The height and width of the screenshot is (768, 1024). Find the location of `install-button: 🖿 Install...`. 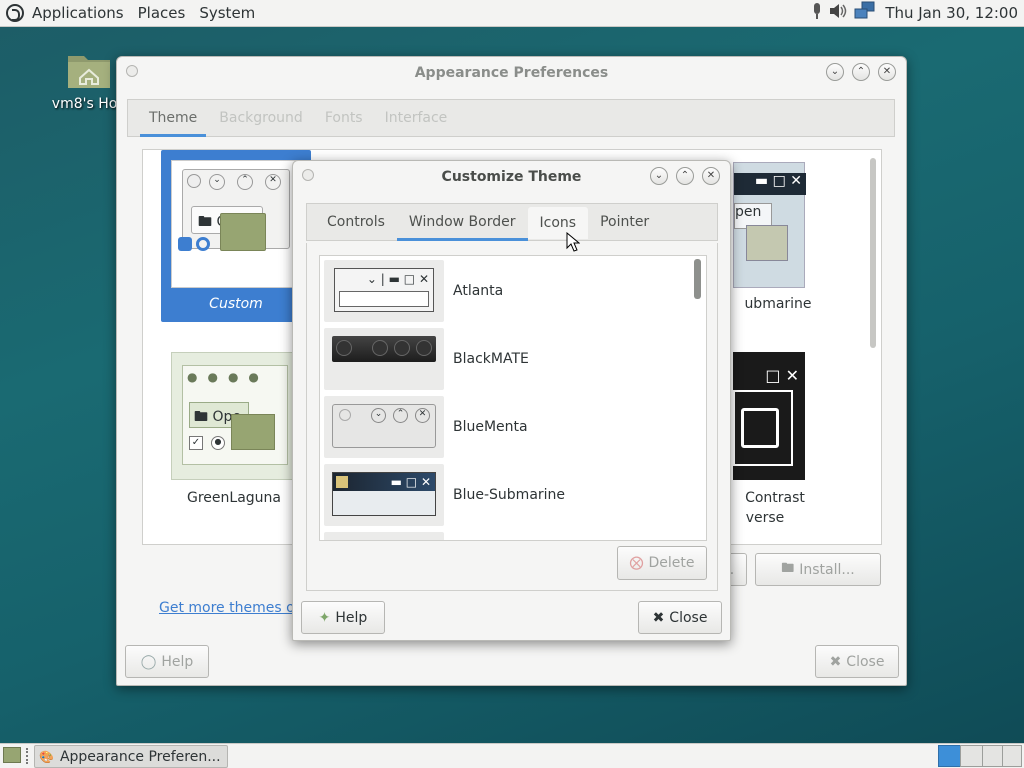

install-button: 🖿 Install... is located at coordinates (818, 569).